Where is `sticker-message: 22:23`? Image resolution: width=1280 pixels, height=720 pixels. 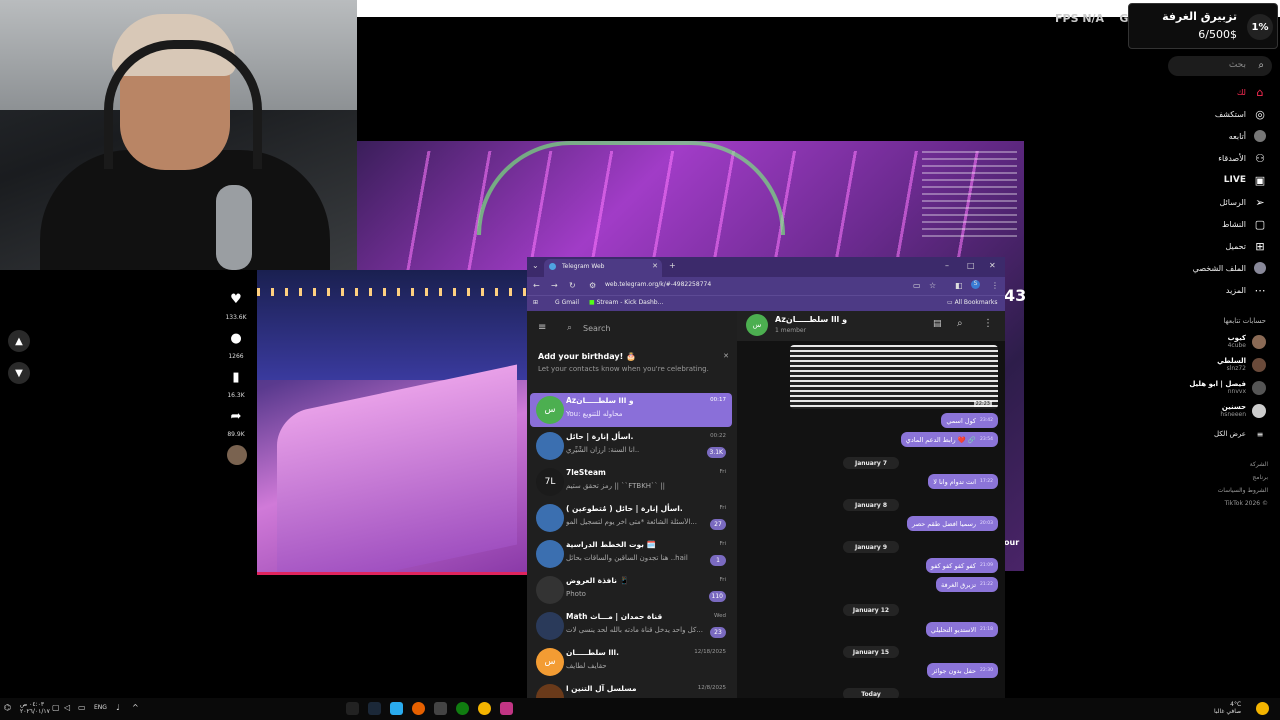
sticker-message: 22:23 is located at coordinates (894, 377).